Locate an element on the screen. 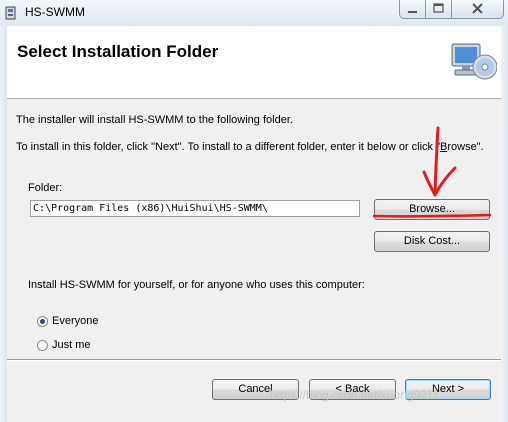 This screenshot has width=508, height=422. maximize-button is located at coordinates (439, 9).